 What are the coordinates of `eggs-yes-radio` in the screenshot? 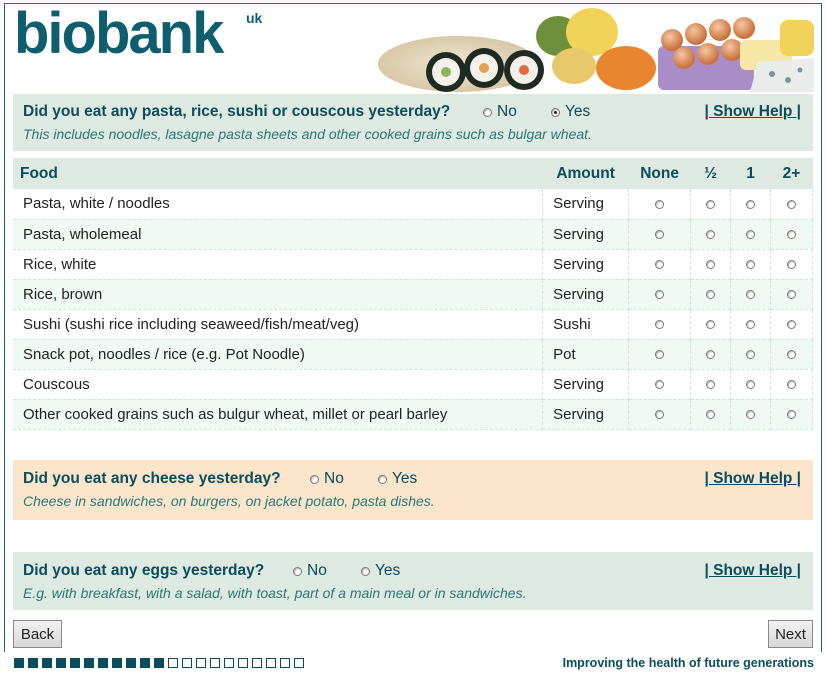 It's located at (365, 571).